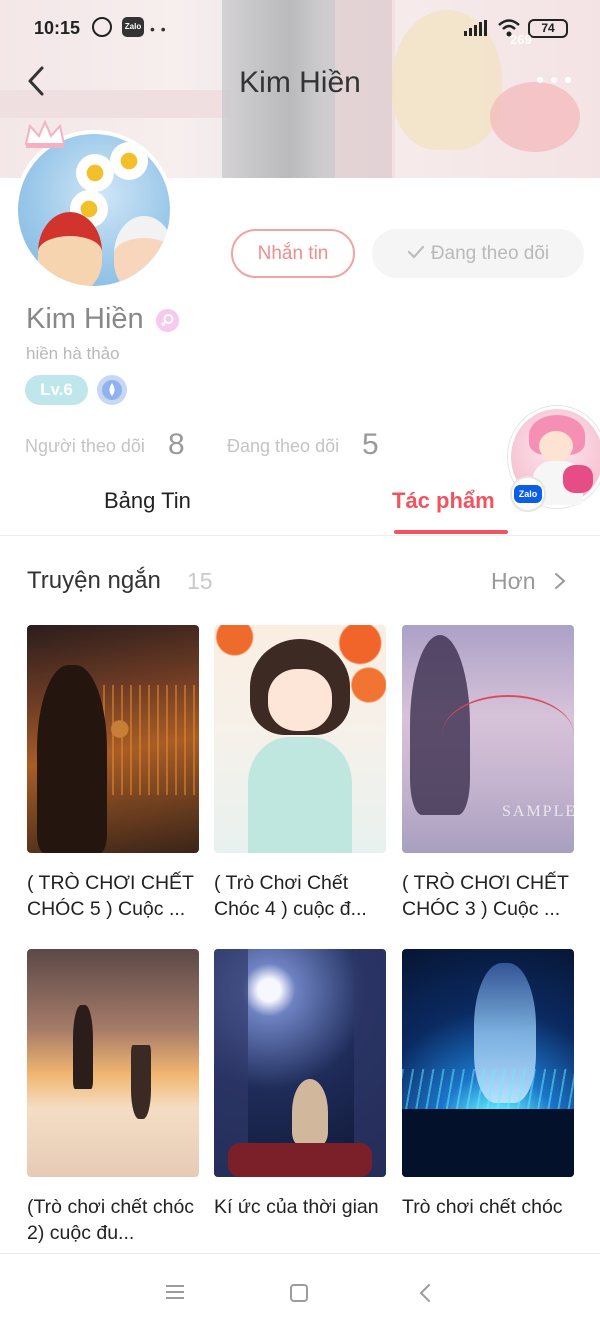 The width and height of the screenshot is (600, 1333). Describe the element at coordinates (443, 501) in the screenshot. I see `tab-works: Tác phẩm` at that location.